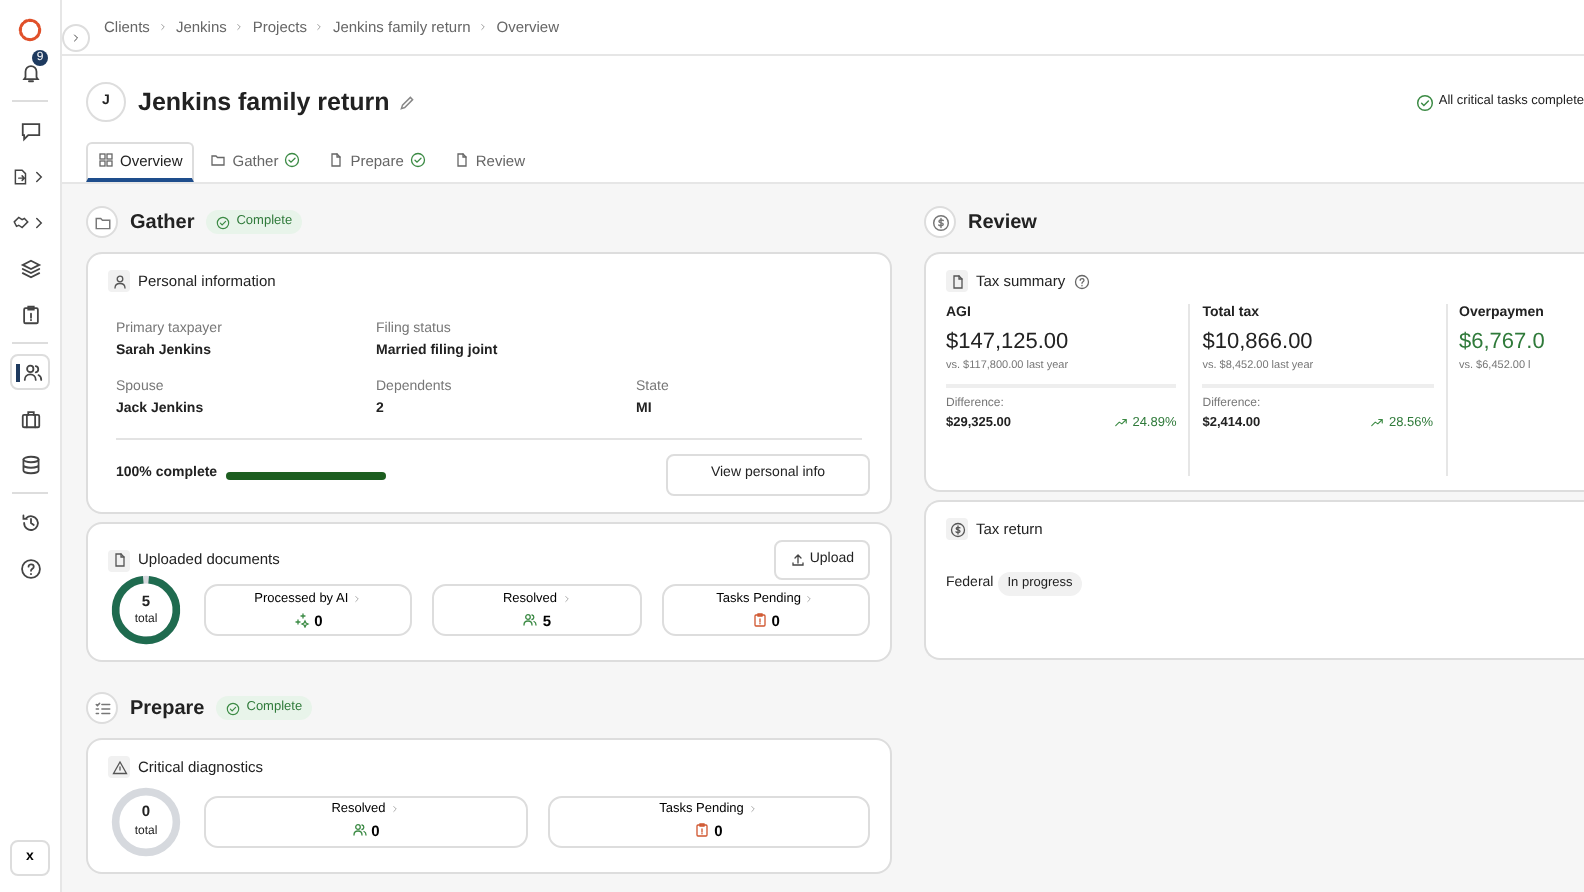  Describe the element at coordinates (119, 767) in the screenshot. I see `warning-icon` at that location.